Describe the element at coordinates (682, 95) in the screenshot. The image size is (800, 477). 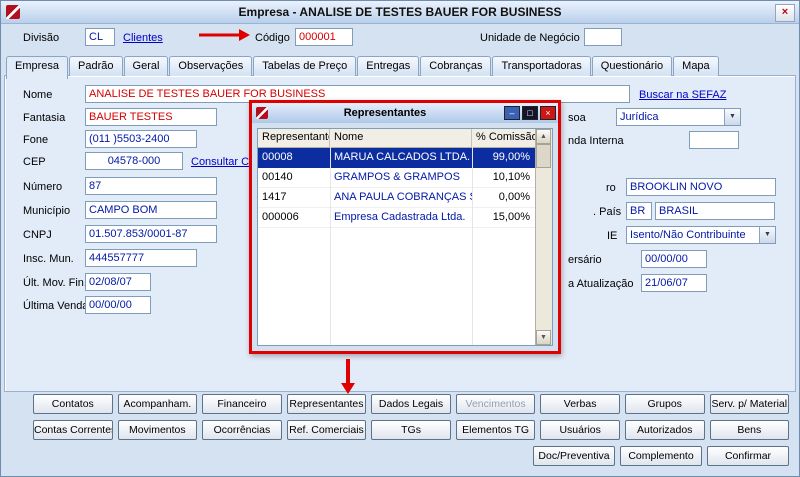
I see `buscar-sefaz-link: Buscar na SEFAZ` at that location.